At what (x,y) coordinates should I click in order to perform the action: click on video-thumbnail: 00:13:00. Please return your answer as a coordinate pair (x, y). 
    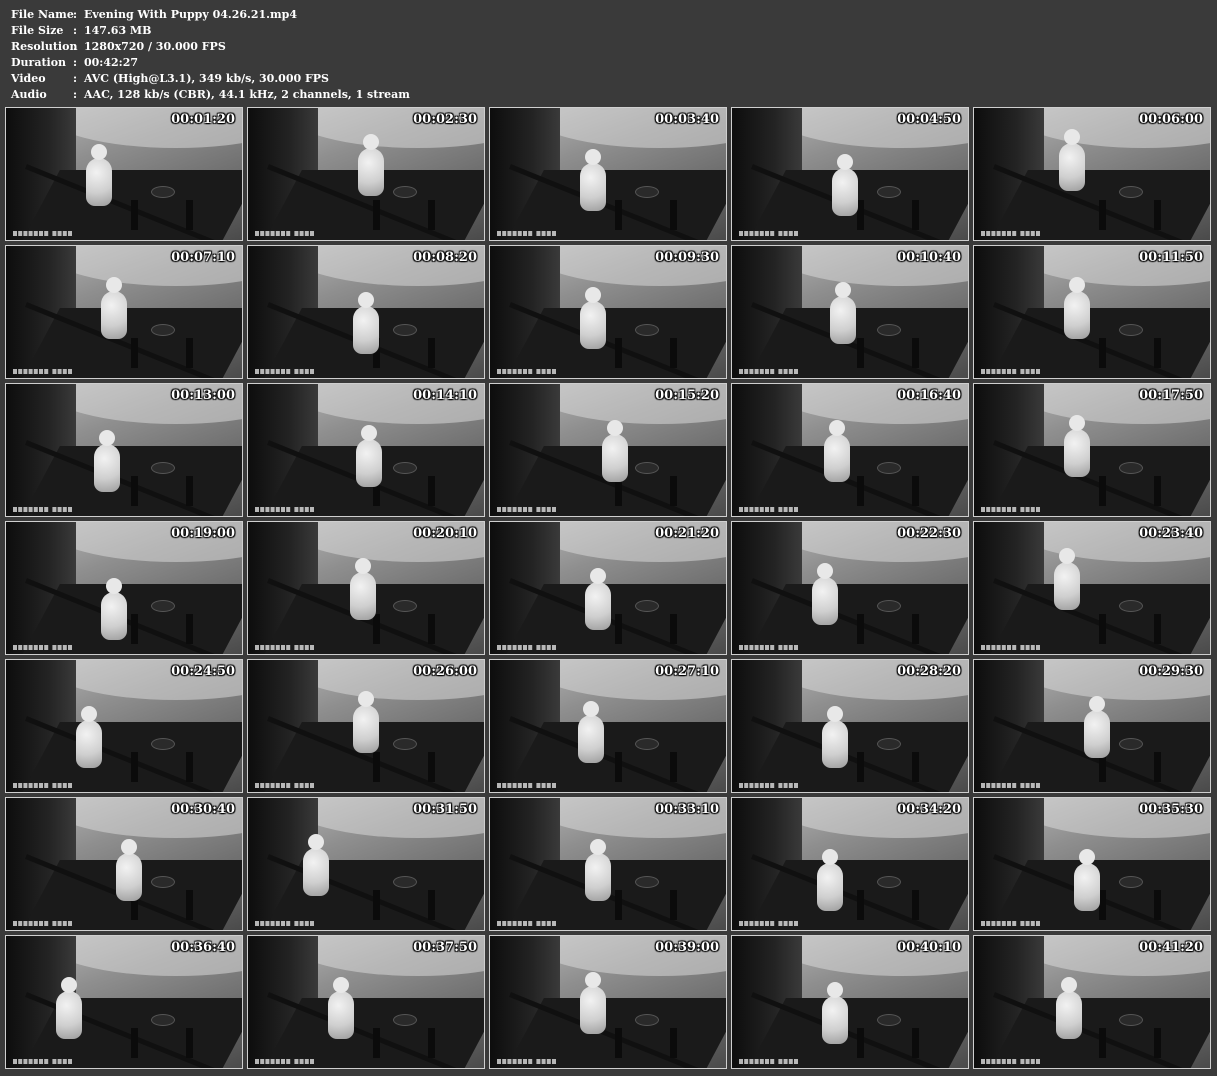
    Looking at the image, I should click on (124, 450).